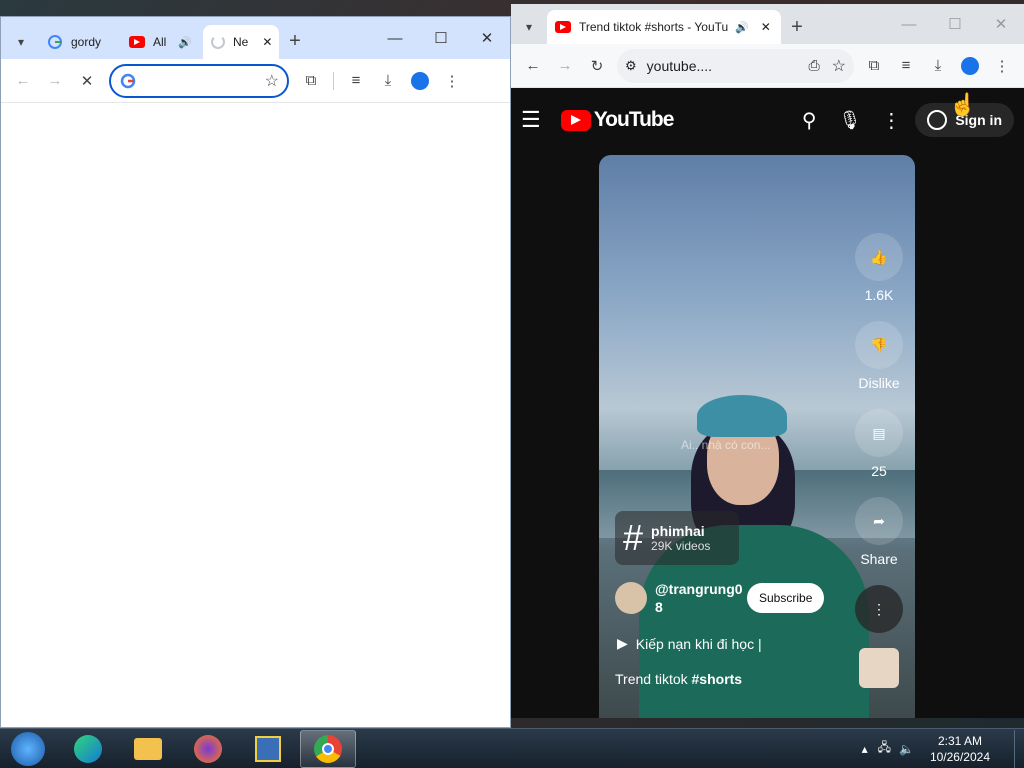  I want to click on hashtag-videos: 29K videos, so click(681, 546).